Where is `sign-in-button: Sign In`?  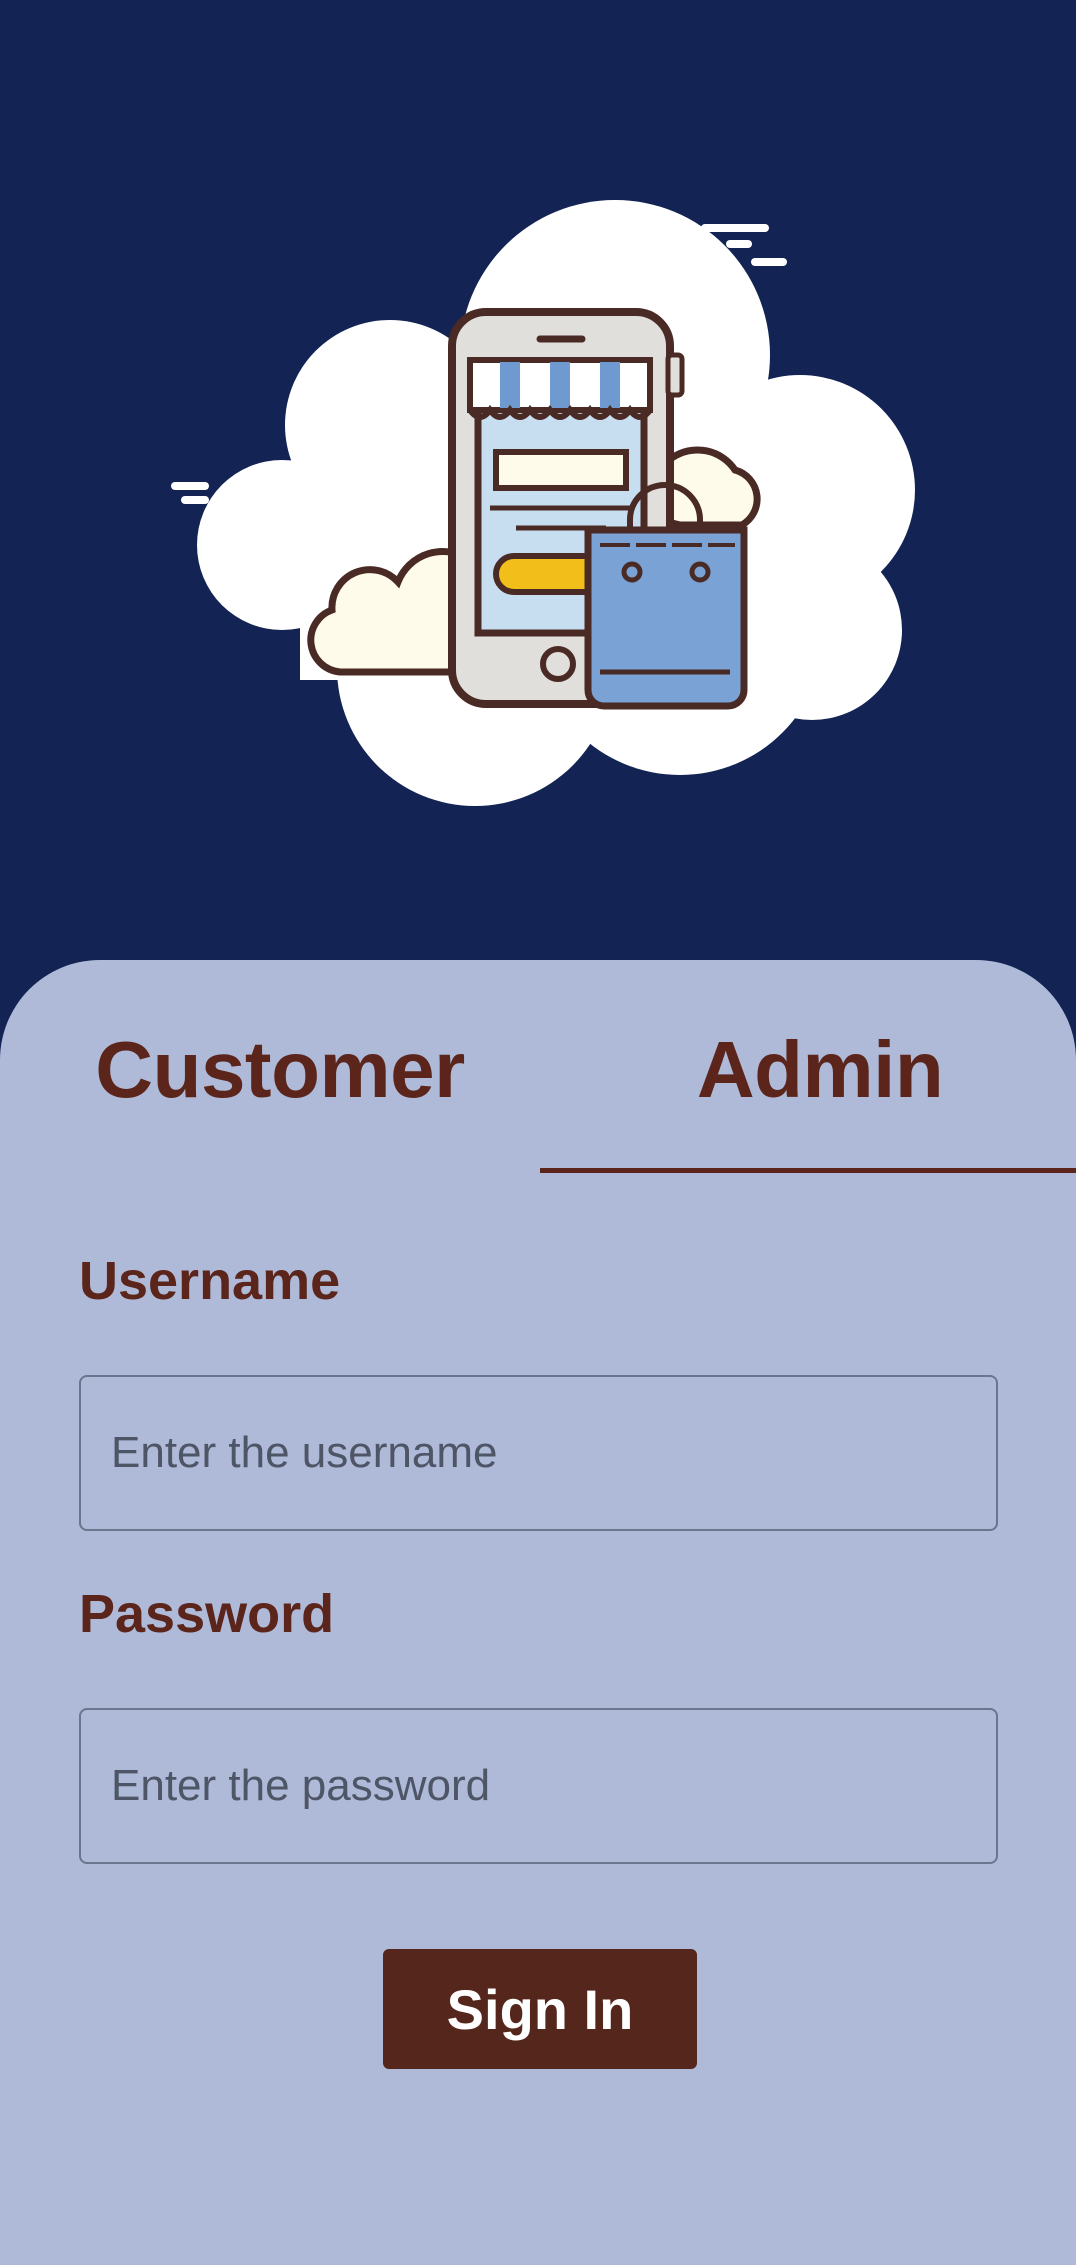 sign-in-button: Sign In is located at coordinates (540, 2009).